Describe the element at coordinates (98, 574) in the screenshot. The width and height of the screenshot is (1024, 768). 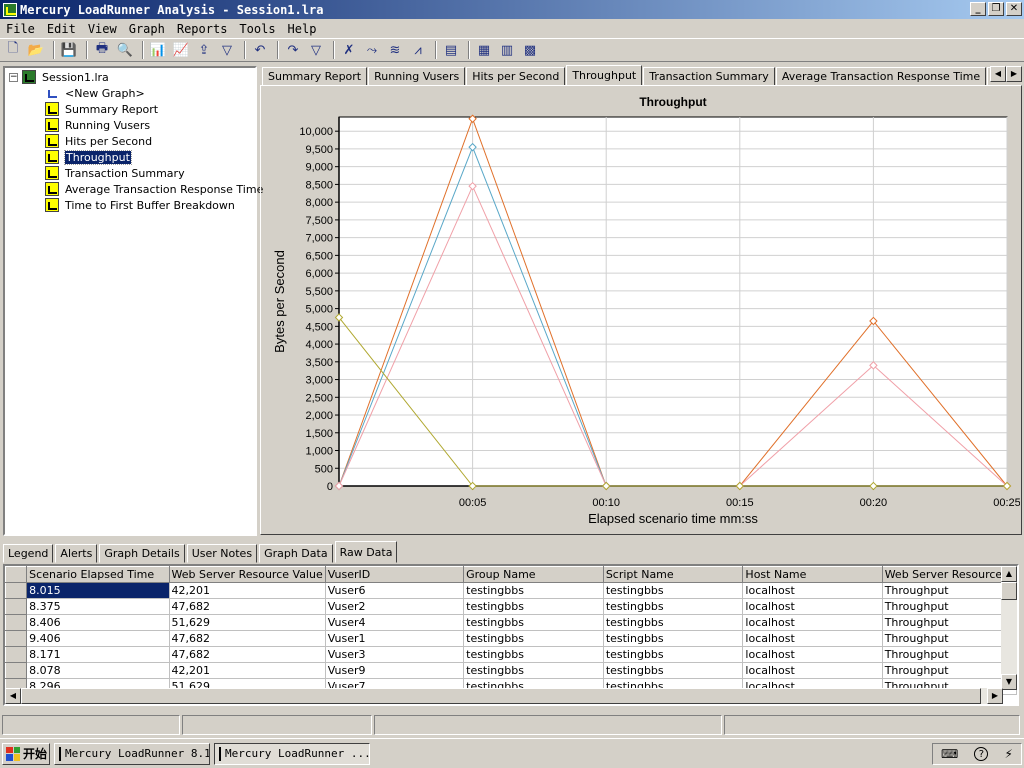
I see `column-header: Scenario Elapsed Time` at that location.